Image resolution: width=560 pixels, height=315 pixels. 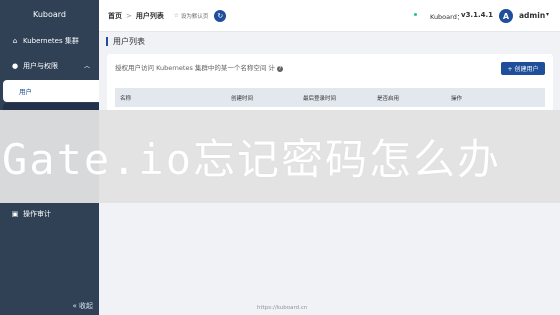 I want to click on sidebar-item-audit: ▣ 操作审计, so click(x=49, y=213).